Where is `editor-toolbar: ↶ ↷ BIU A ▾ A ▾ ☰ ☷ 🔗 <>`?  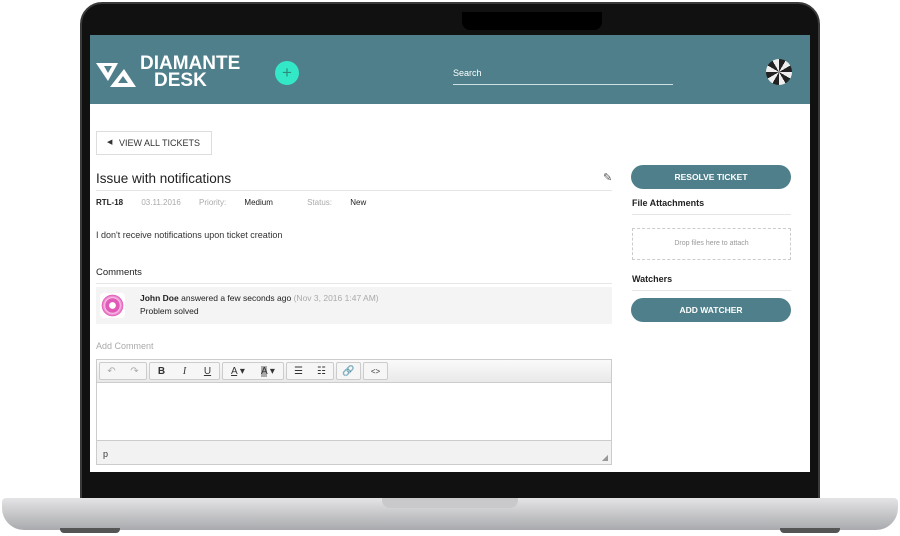 editor-toolbar: ↶ ↷ BIU A ▾ A ▾ ☰ ☷ 🔗 <> is located at coordinates (354, 371).